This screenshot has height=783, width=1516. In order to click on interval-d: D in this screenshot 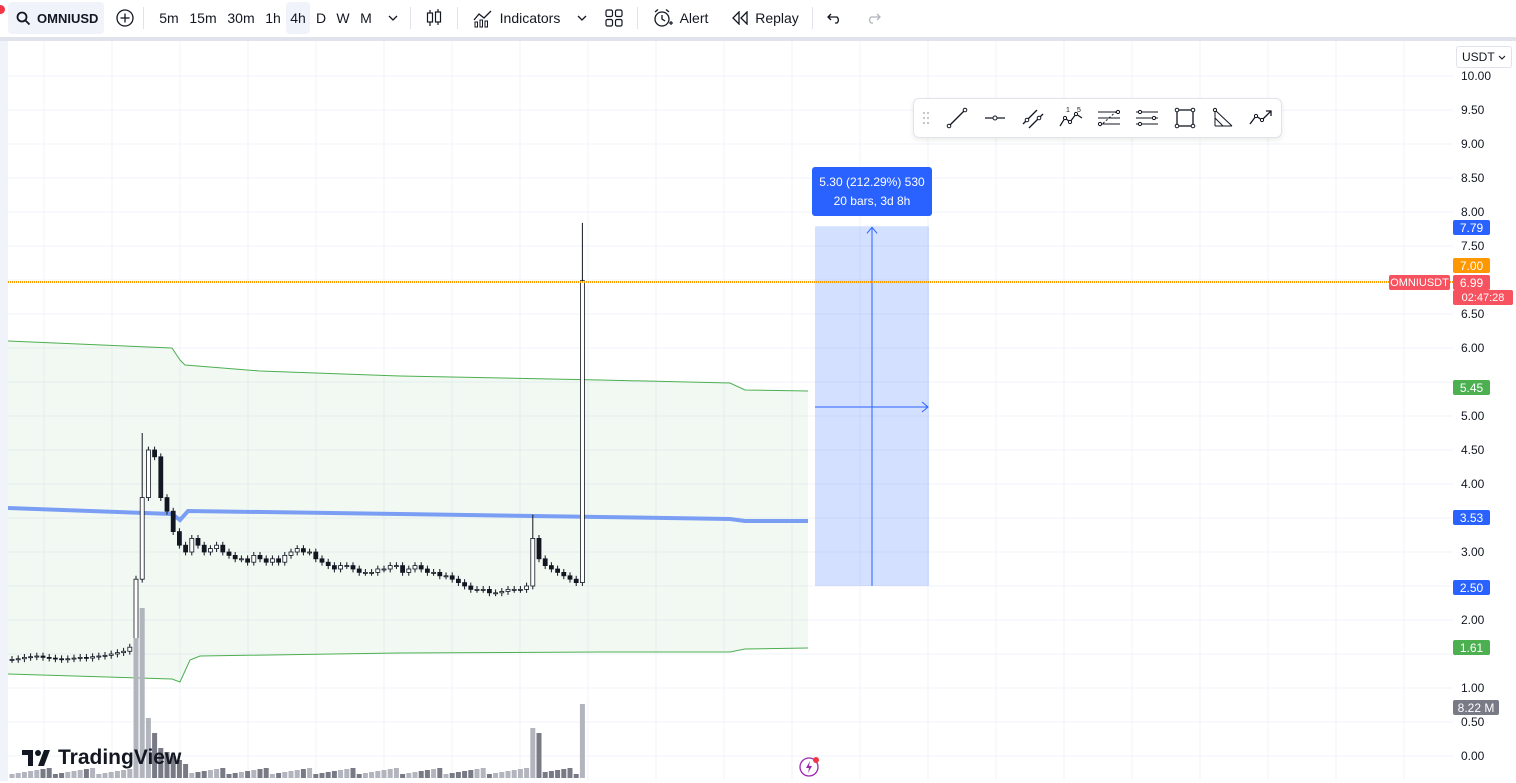, I will do `click(321, 18)`.